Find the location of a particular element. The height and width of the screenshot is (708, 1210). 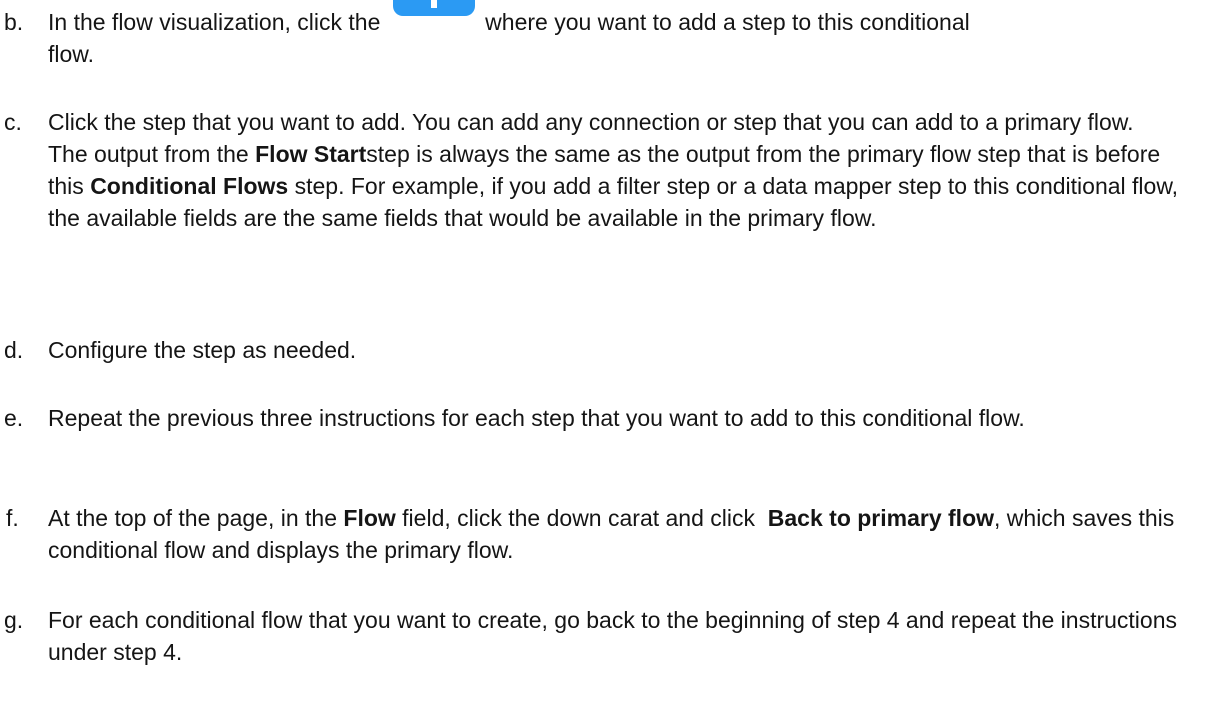

flow-field-term: Flow is located at coordinates (369, 518).